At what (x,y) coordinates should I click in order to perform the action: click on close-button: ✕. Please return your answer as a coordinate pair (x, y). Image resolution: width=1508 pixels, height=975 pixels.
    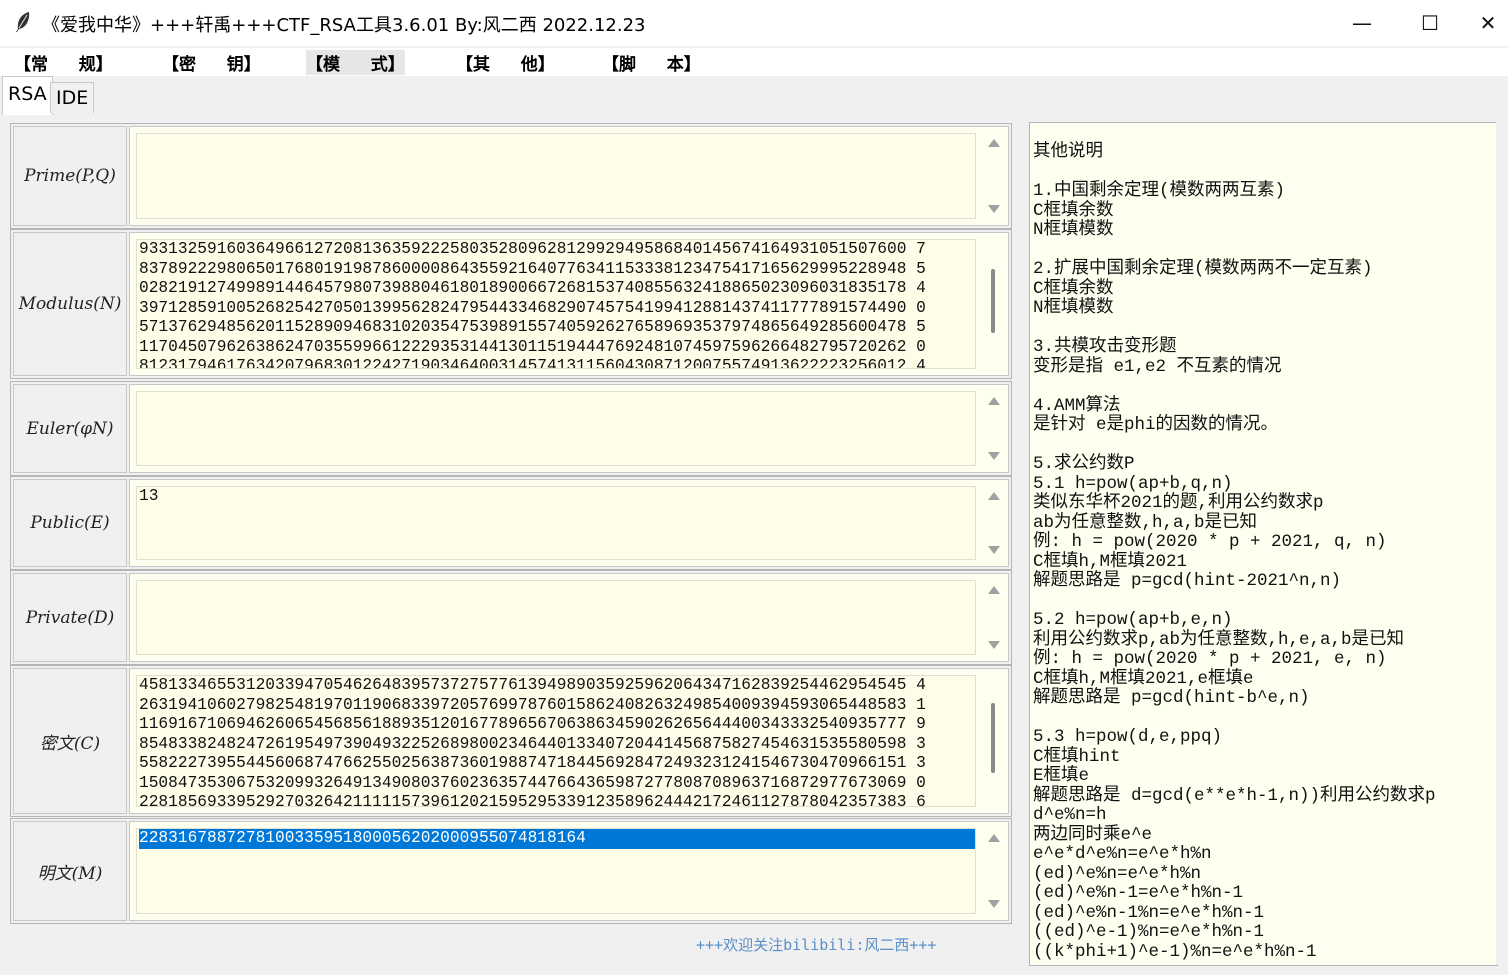
    Looking at the image, I should click on (1488, 23).